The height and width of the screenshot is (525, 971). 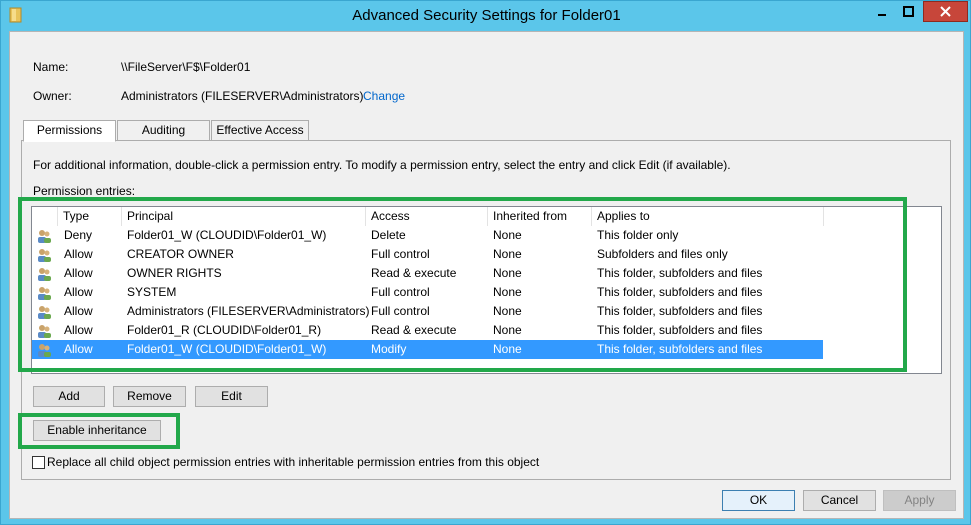 I want to click on close-icon, so click(x=945, y=11).